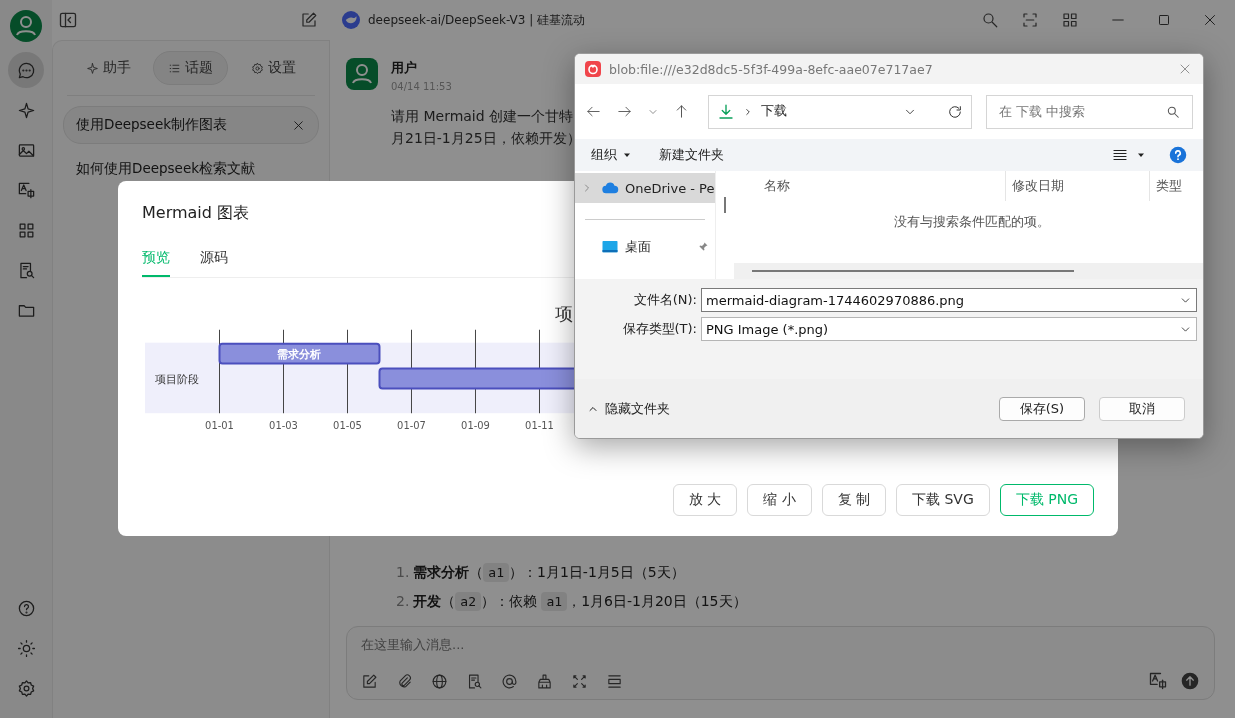 The width and height of the screenshot is (1235, 718). Describe the element at coordinates (439, 681) in the screenshot. I see `globe-icon` at that location.